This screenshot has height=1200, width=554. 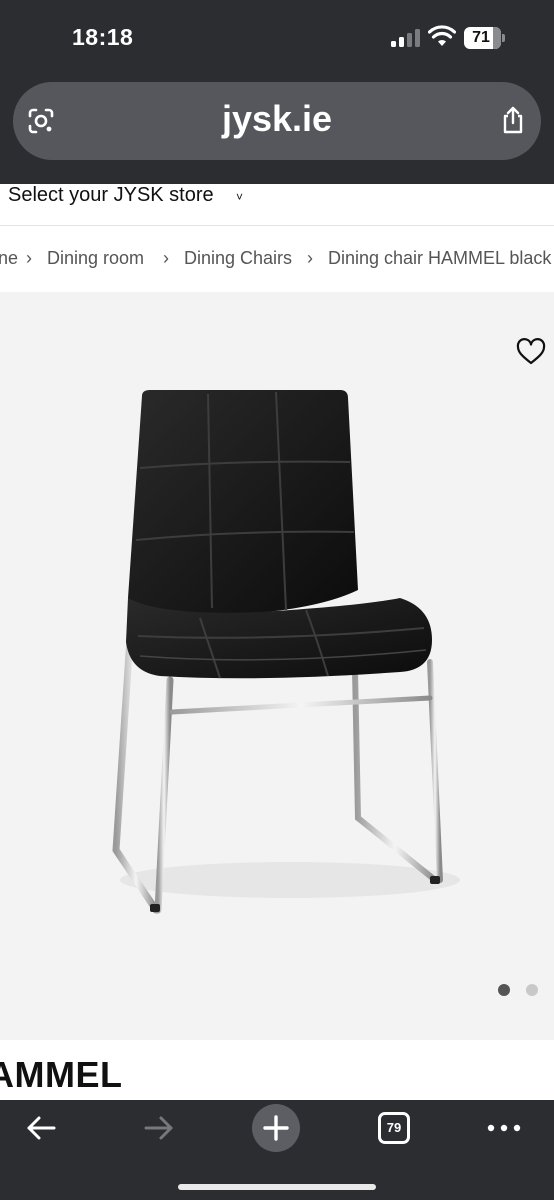 What do you see at coordinates (239, 197) in the screenshot?
I see `chevron-down-icon: ˅` at bounding box center [239, 197].